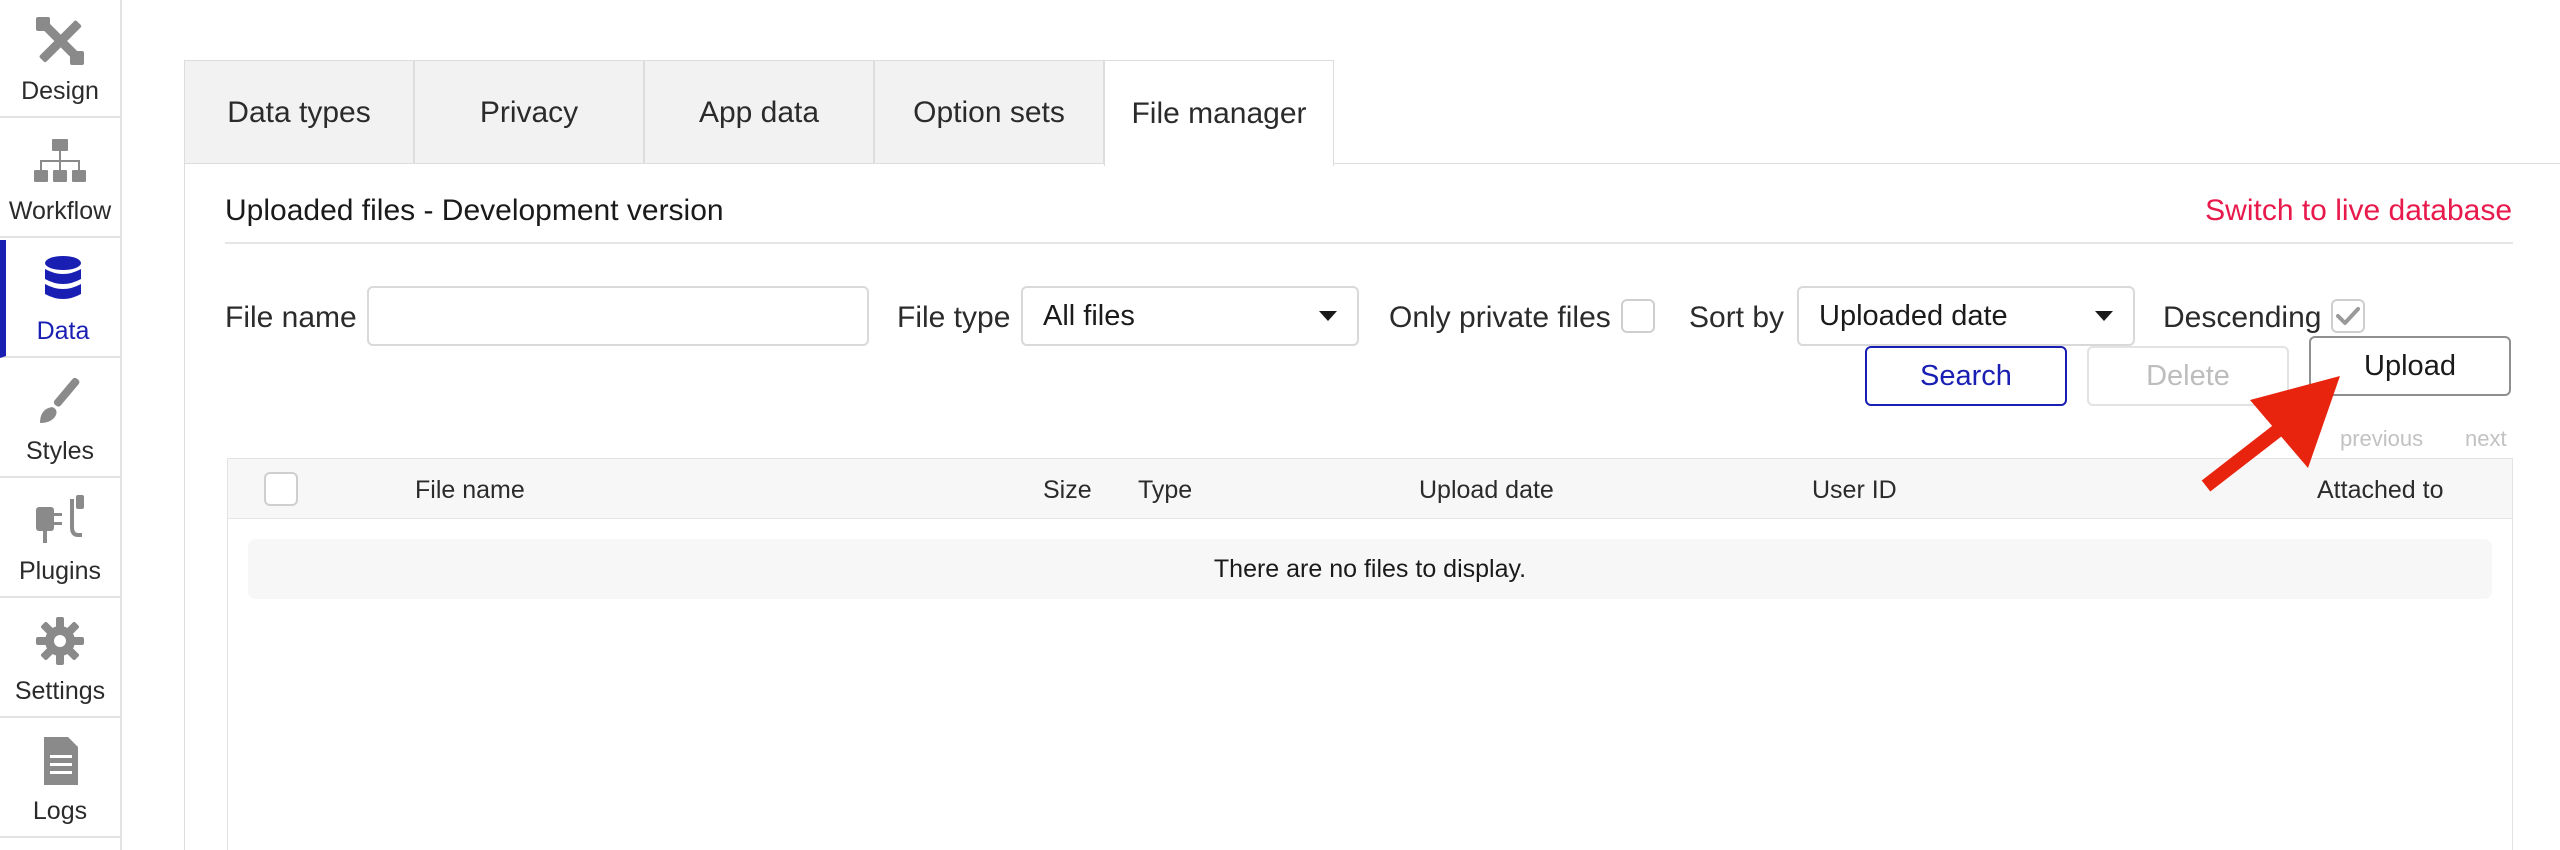 The width and height of the screenshot is (2560, 850). I want to click on next-page-link: next, so click(2486, 439).